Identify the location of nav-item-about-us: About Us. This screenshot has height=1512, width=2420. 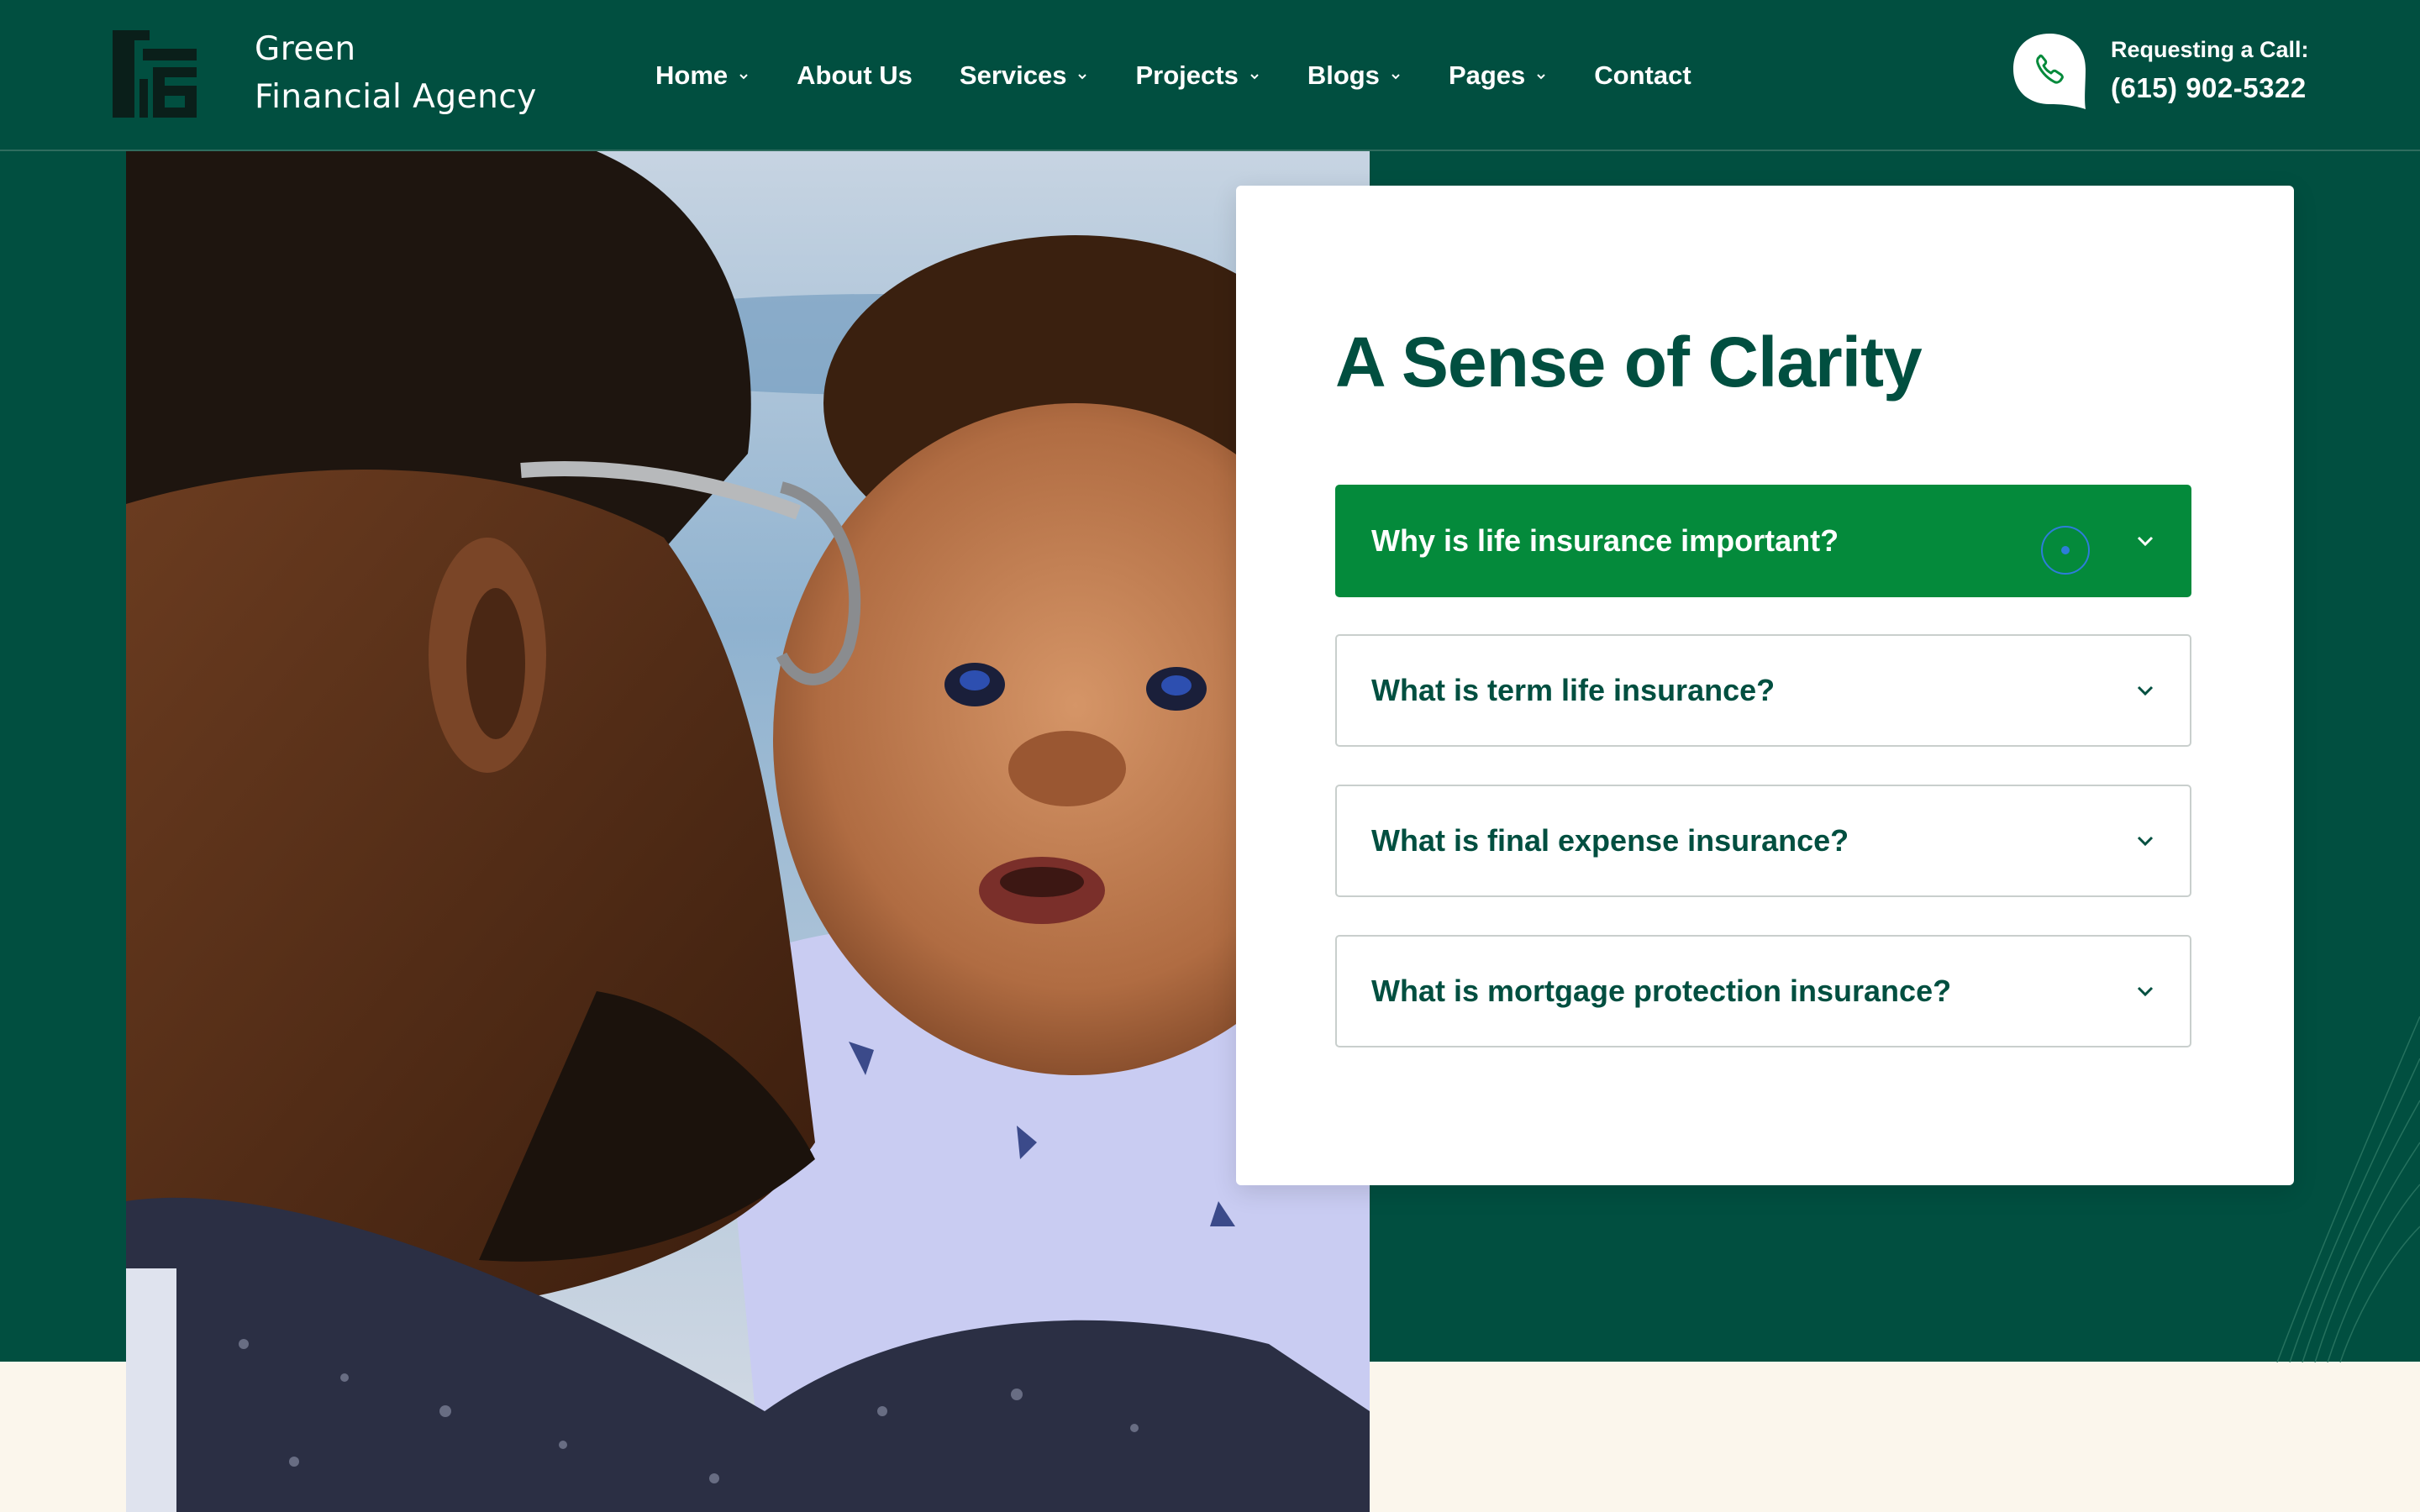
(855, 75).